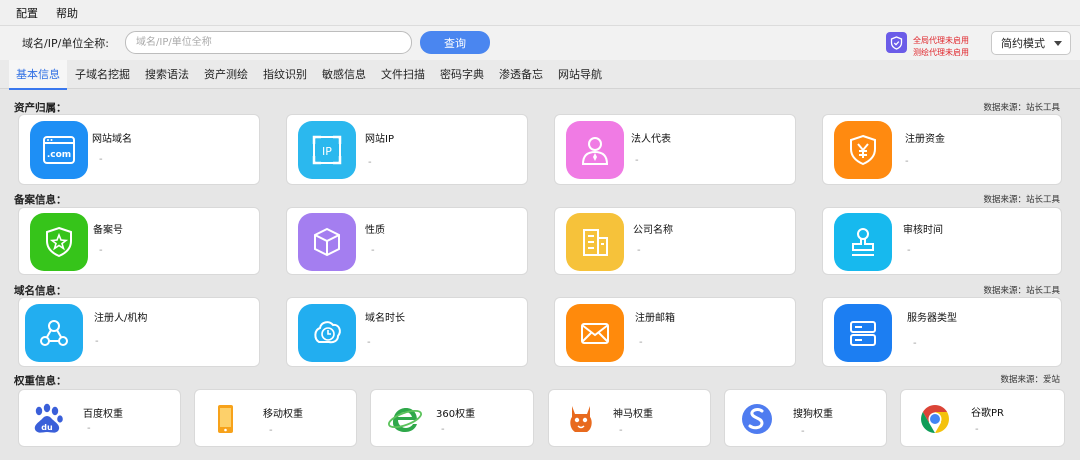 This screenshot has width=1080, height=460. I want to click on weight-card-baidu: du 百度权重 -, so click(99, 418).